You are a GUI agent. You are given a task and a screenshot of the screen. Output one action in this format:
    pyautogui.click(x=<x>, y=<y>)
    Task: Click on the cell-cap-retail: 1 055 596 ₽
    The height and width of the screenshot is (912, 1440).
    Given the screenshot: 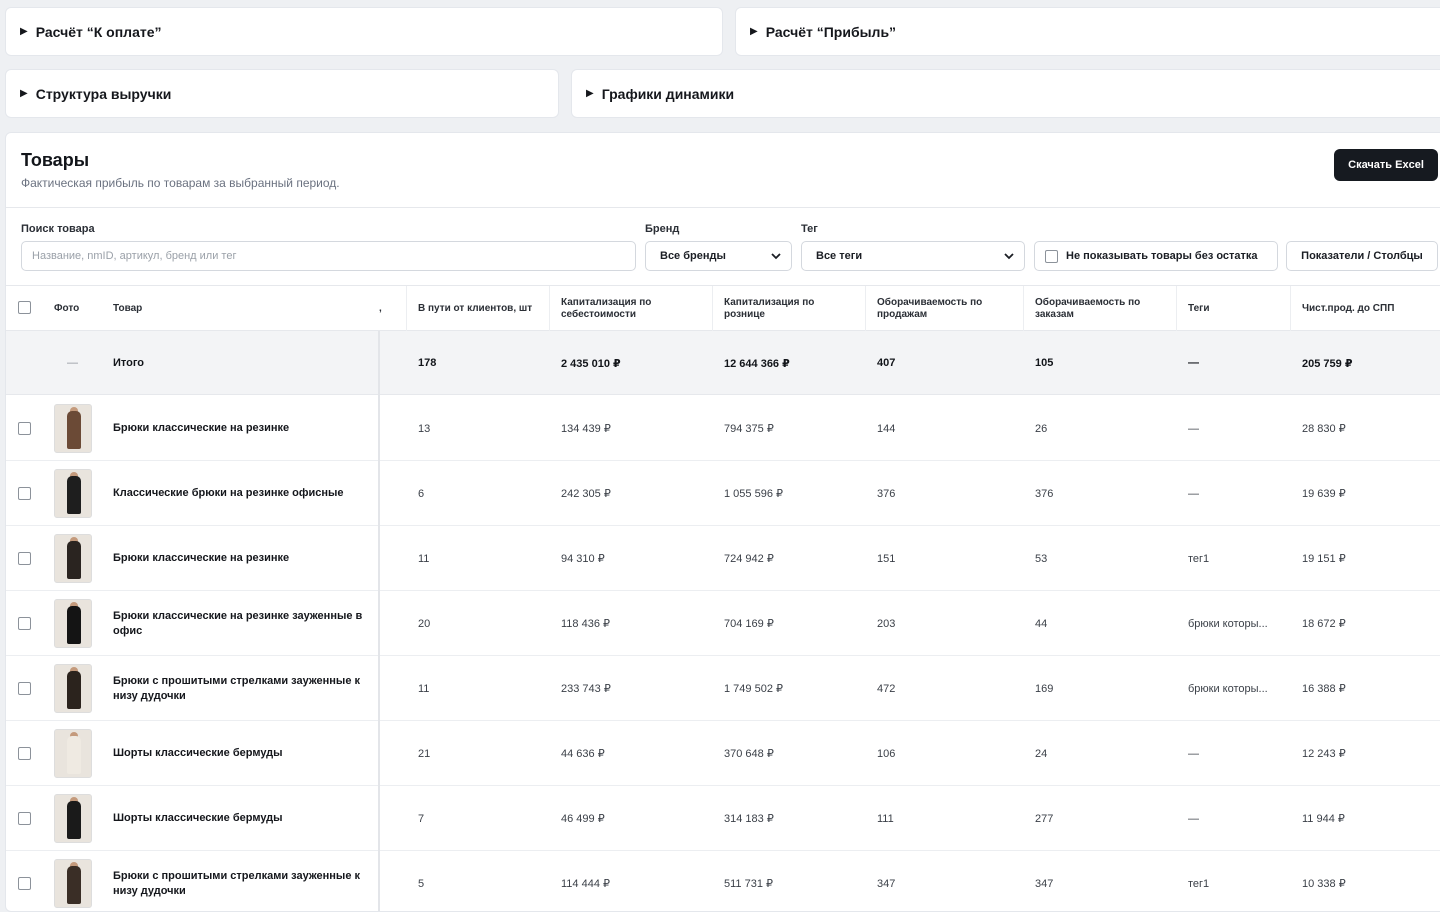 What is the action you would take?
    pyautogui.click(x=753, y=494)
    